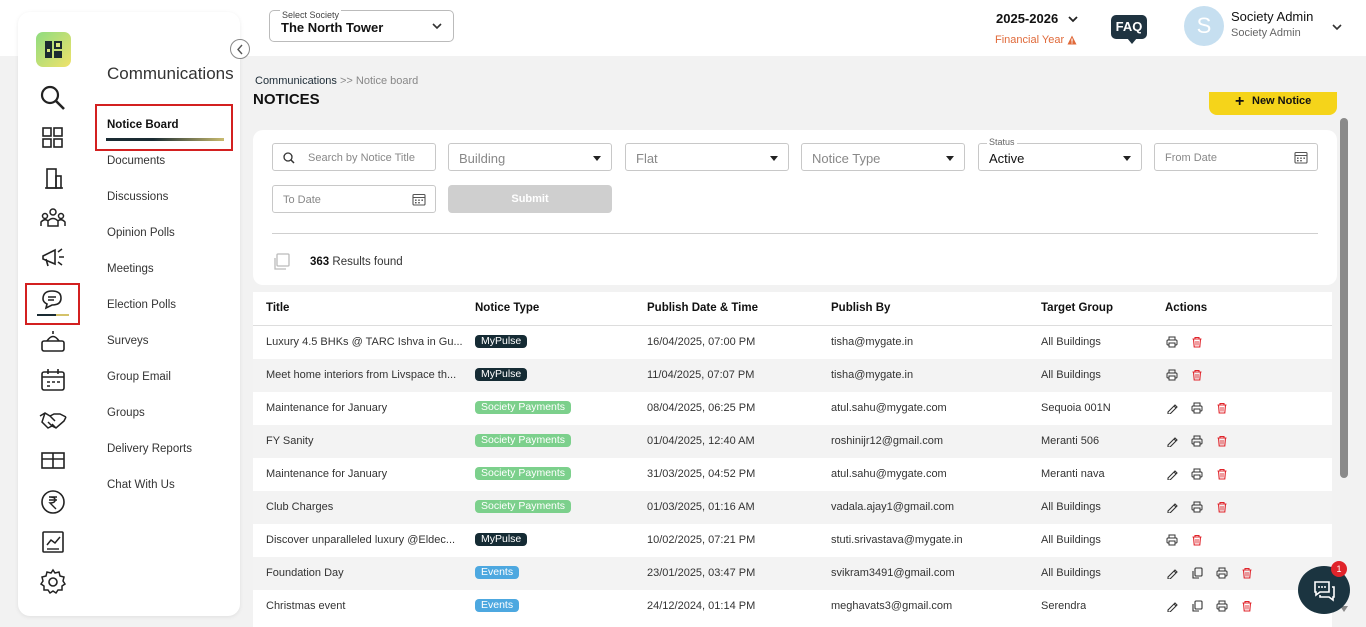  Describe the element at coordinates (130, 269) in the screenshot. I see `sidebar-item-meetings: Meetings` at that location.